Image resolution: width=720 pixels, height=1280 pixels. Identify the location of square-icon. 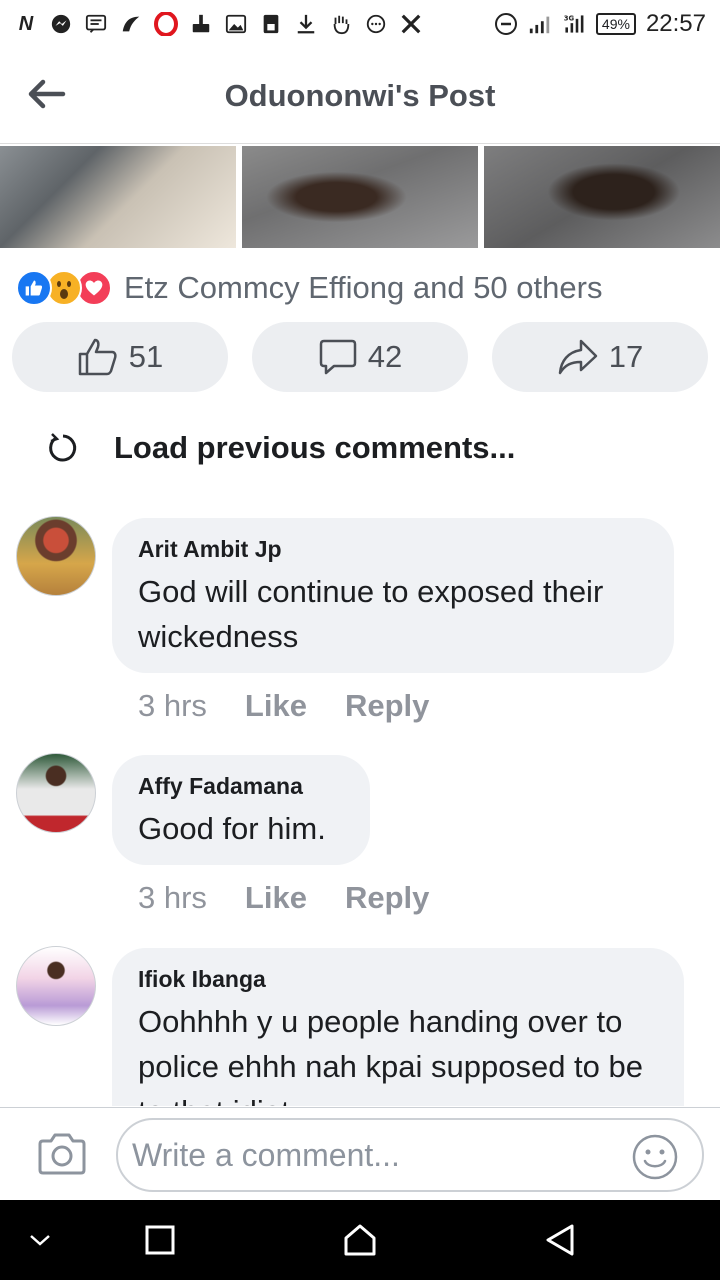
(160, 1240).